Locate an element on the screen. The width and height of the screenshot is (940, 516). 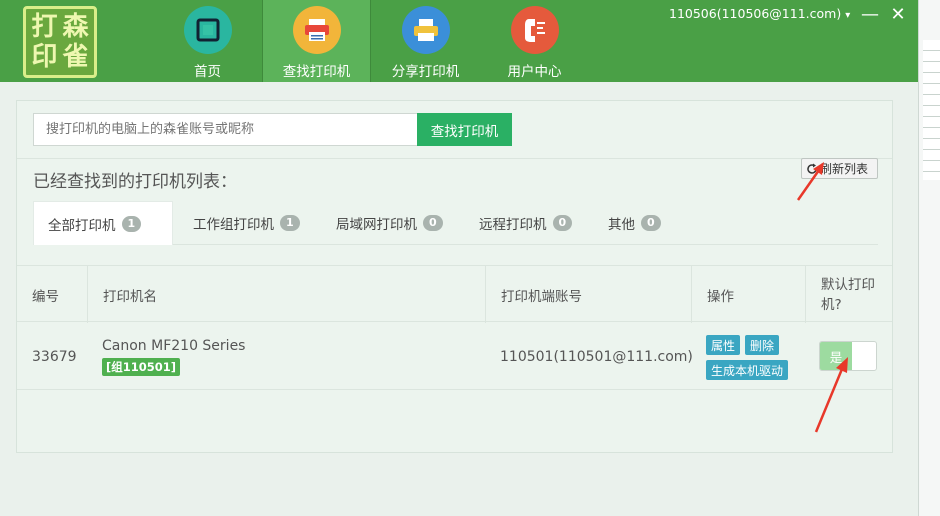
app-logo: 打 森 印 雀 is located at coordinates (60, 42).